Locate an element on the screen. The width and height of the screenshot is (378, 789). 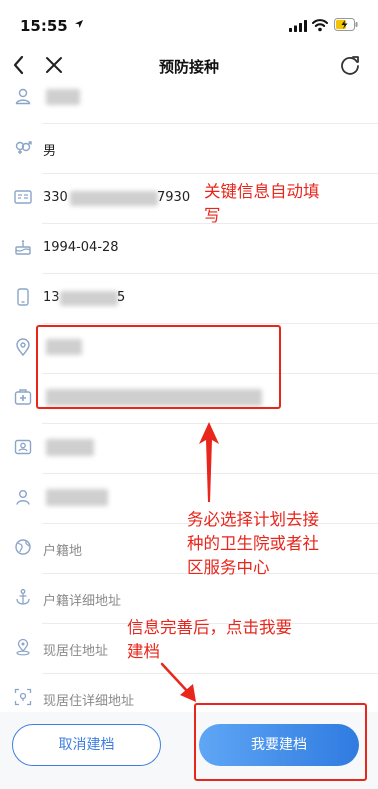
name-value-redacted is located at coordinates (63, 97).